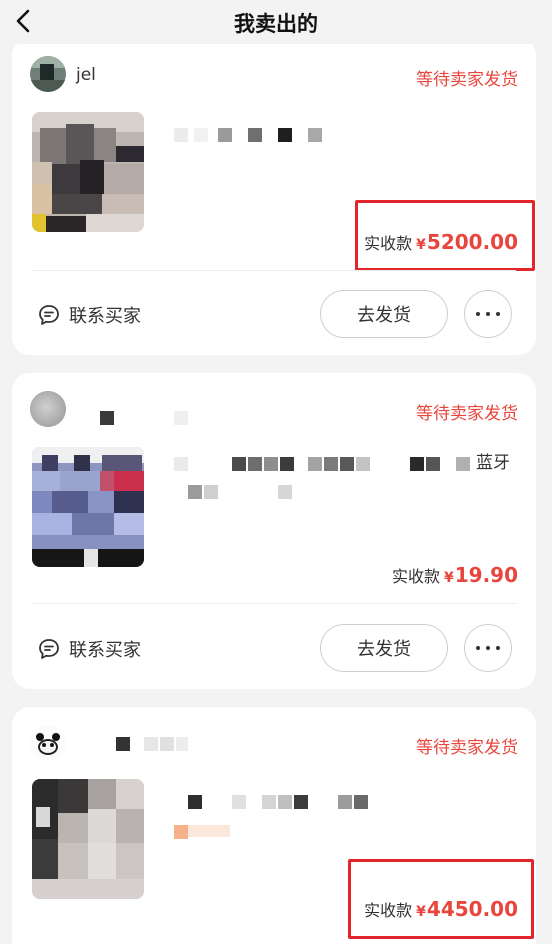 The height and width of the screenshot is (944, 552). What do you see at coordinates (86, 75) in the screenshot?
I see `buyer-name: jel` at bounding box center [86, 75].